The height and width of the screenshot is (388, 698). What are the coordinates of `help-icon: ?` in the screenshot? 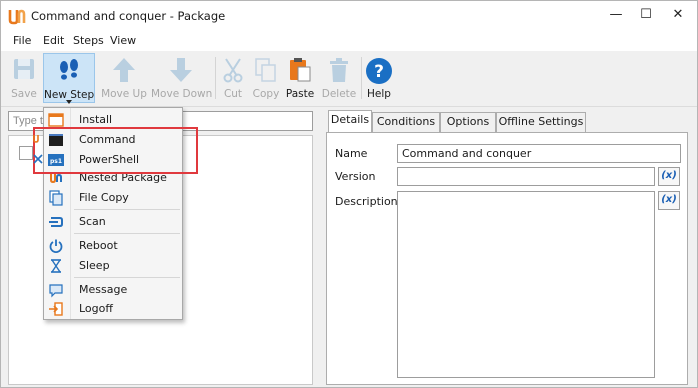 It's located at (379, 71).